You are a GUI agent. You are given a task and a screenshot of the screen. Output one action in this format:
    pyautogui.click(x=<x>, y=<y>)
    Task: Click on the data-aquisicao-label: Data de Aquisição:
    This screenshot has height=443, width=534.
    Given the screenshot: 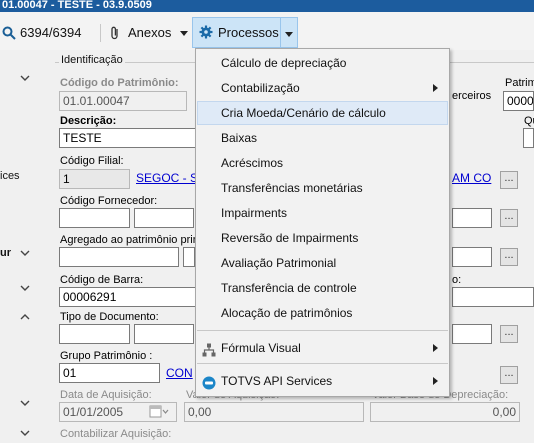 What is the action you would take?
    pyautogui.click(x=106, y=395)
    